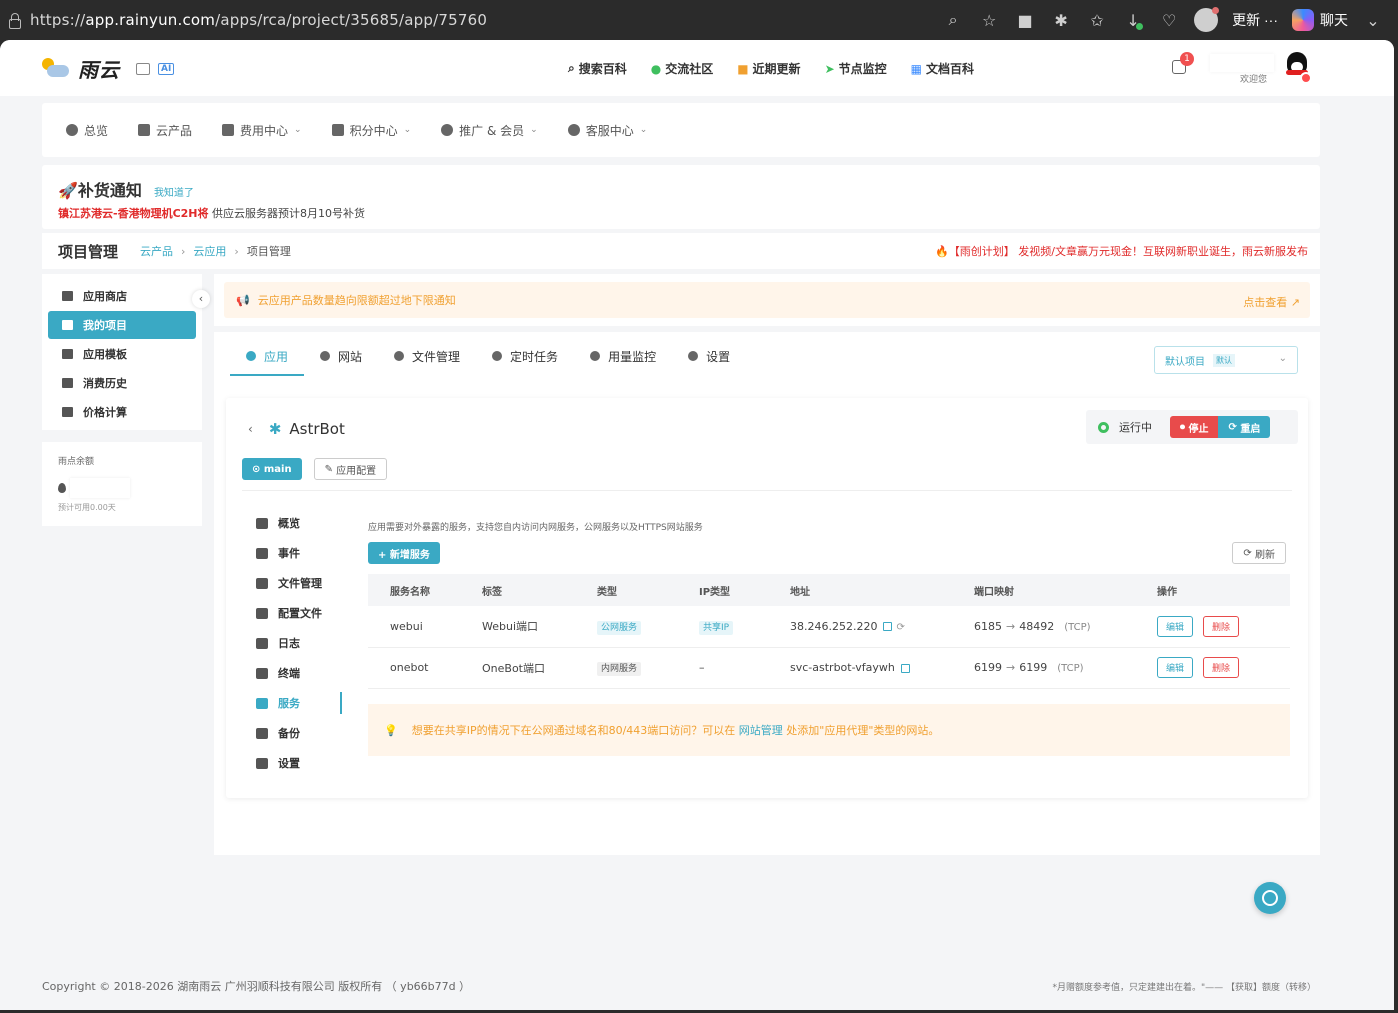 The width and height of the screenshot is (1398, 1013). Describe the element at coordinates (767, 490) in the screenshot. I see `divider` at that location.